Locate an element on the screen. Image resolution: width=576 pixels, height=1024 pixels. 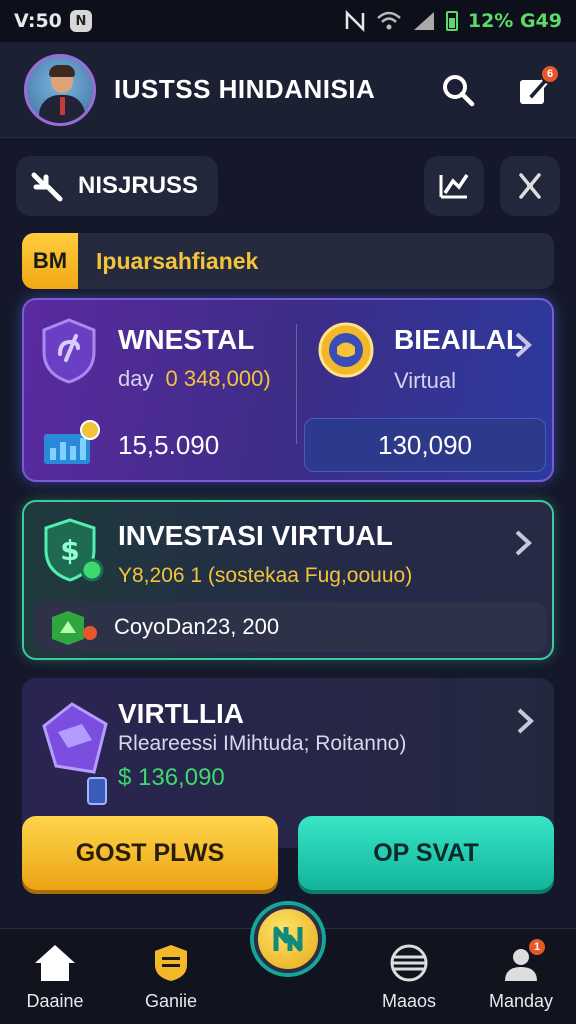
notification-count-badge: 6 is located at coordinates (550, 73).